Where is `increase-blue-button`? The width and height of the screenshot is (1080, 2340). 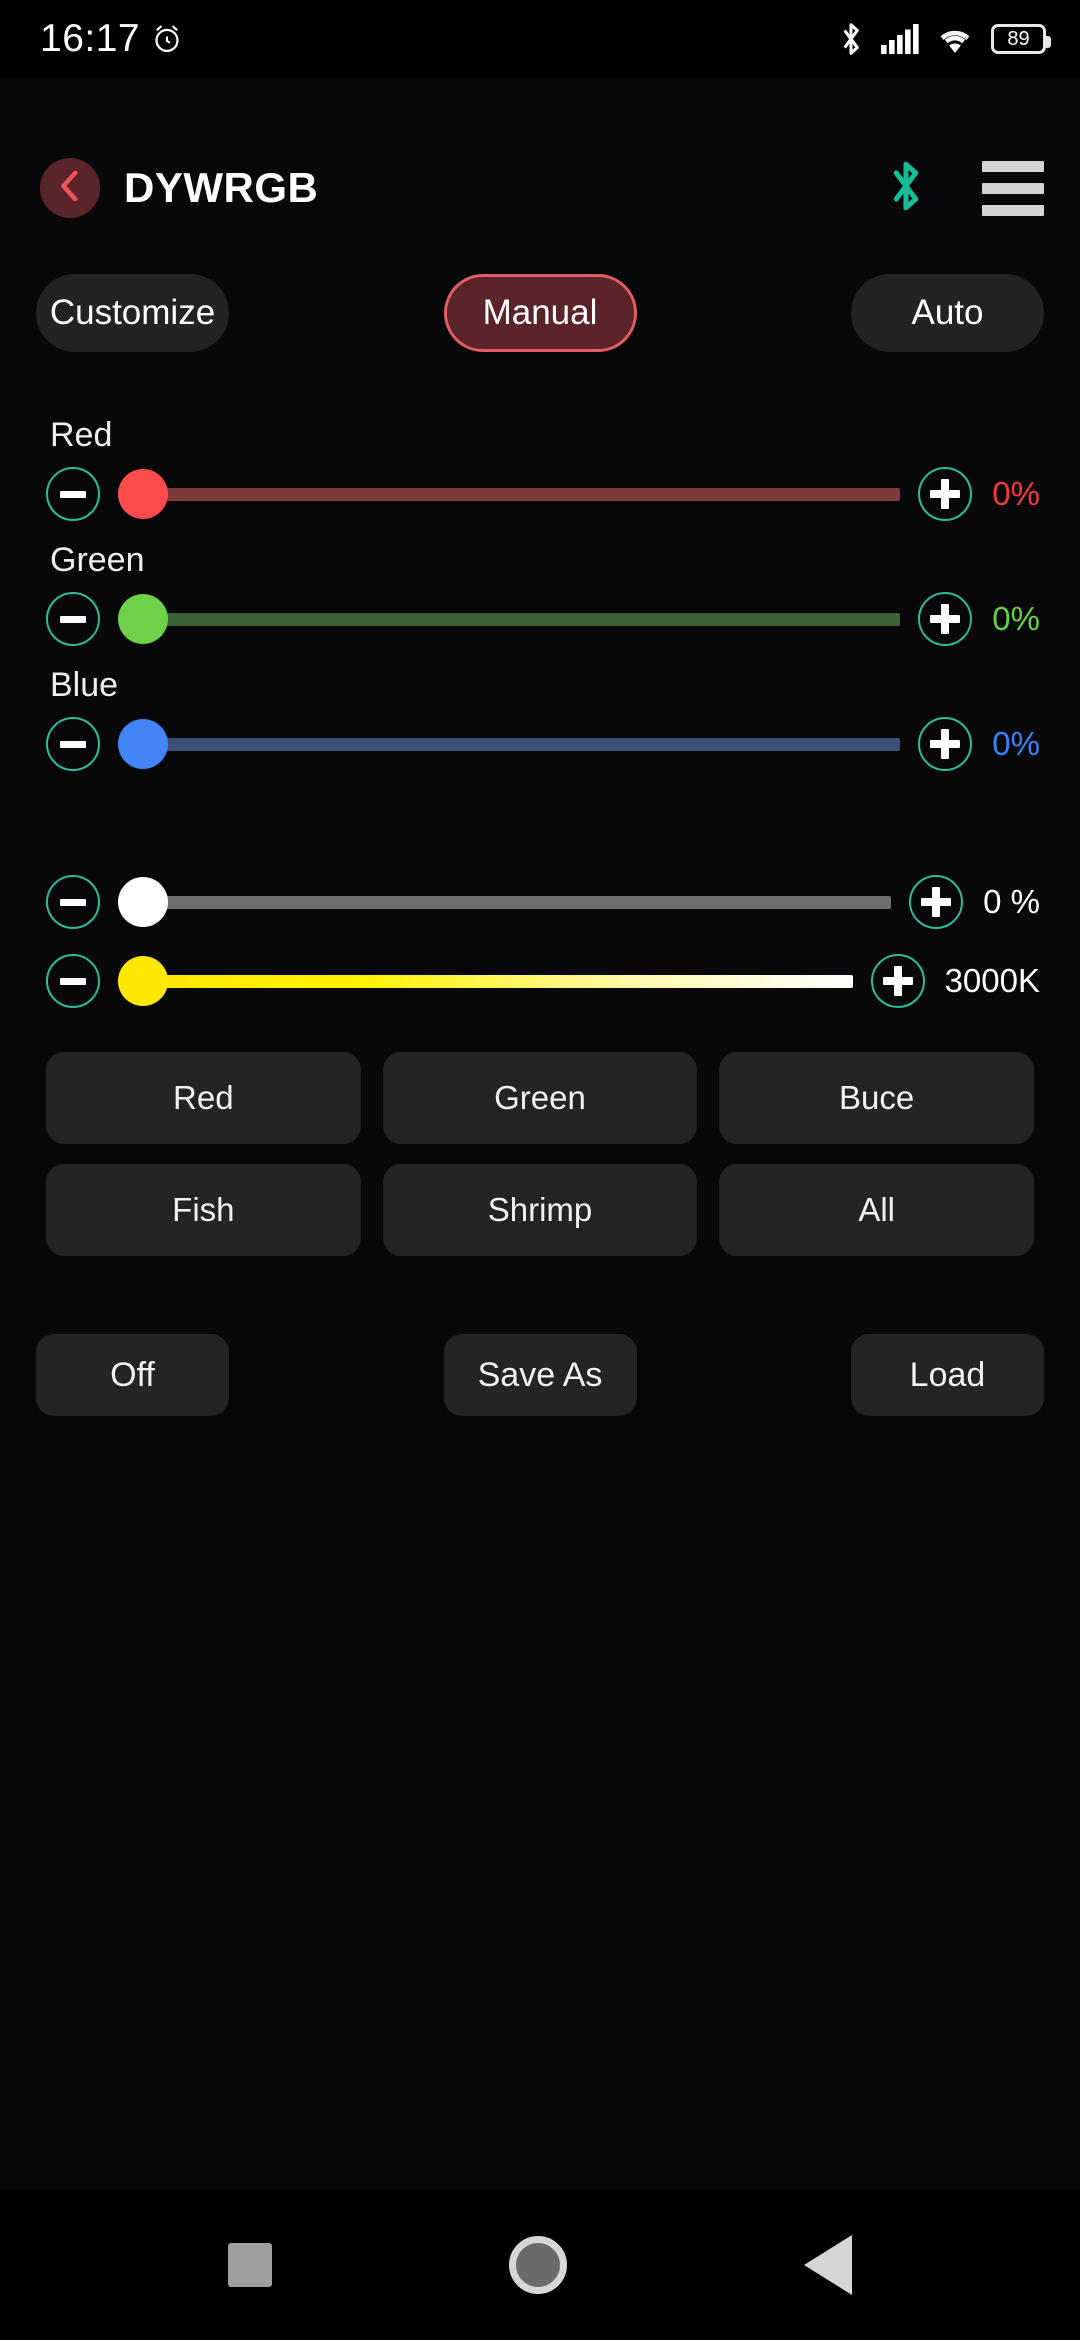
increase-blue-button is located at coordinates (945, 744).